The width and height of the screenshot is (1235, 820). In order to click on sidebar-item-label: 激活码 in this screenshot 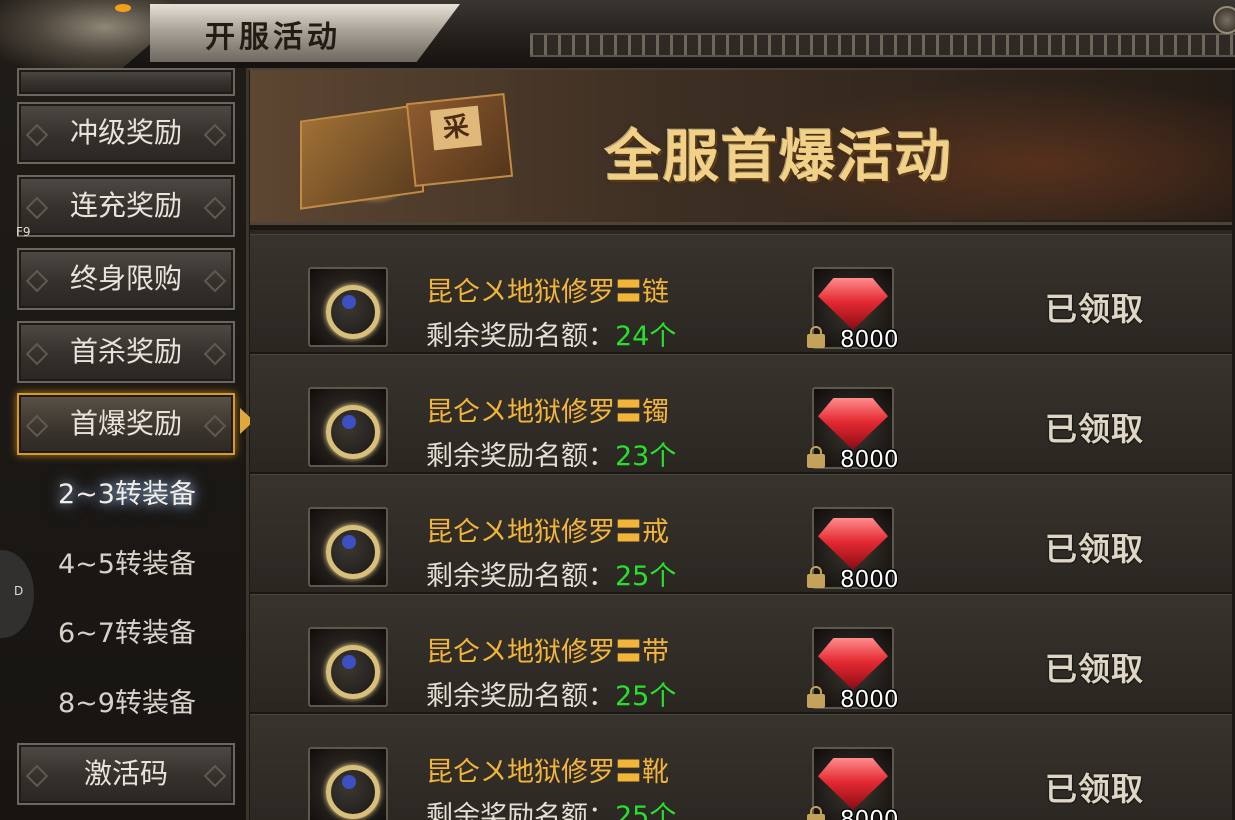, I will do `click(125, 773)`.